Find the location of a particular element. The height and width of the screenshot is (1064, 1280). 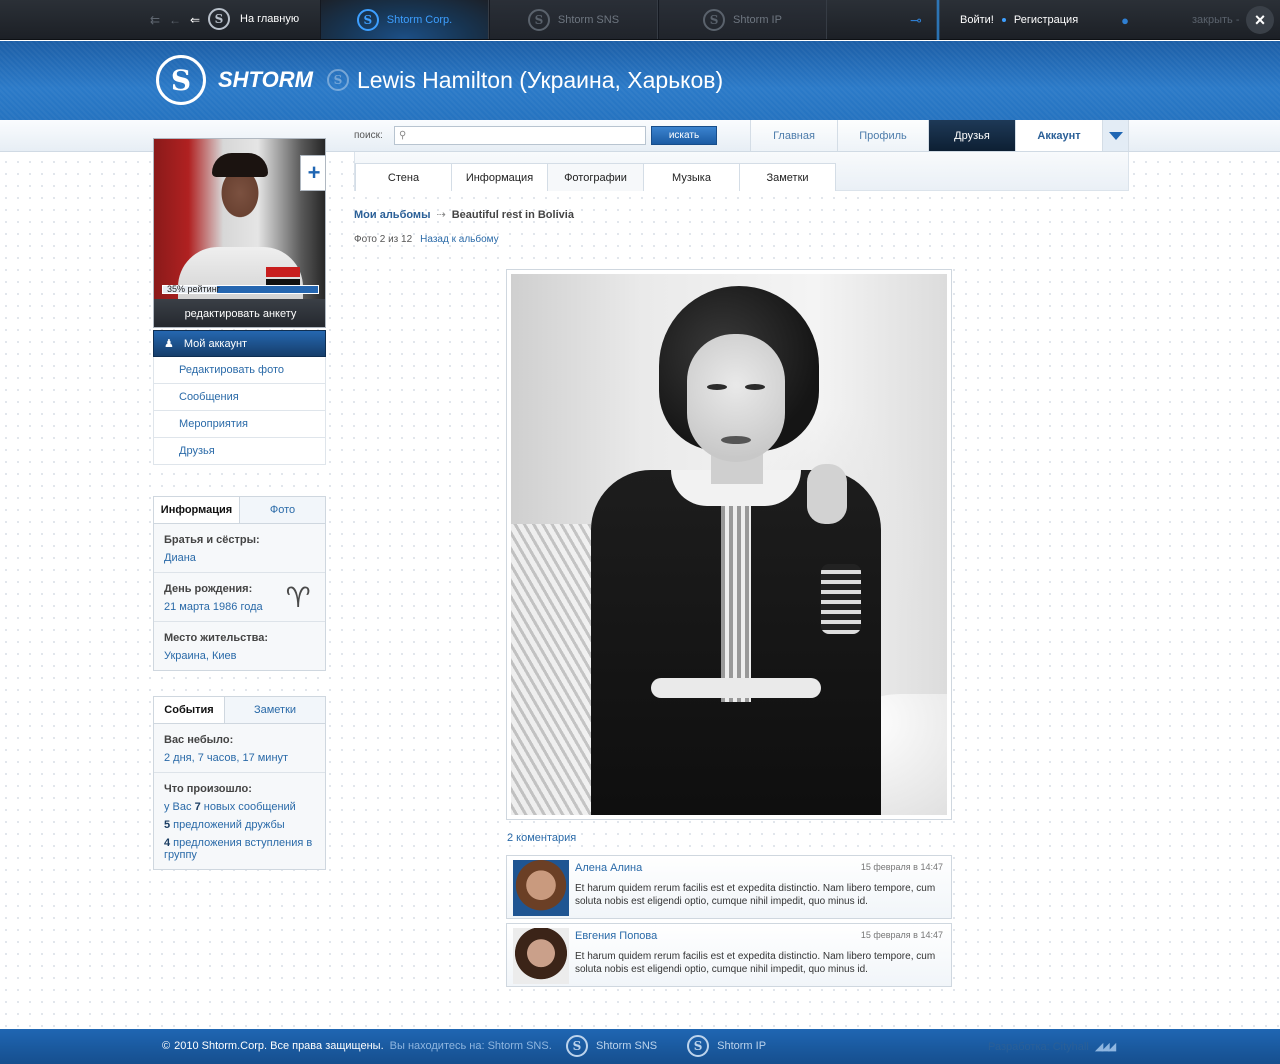

location-text: Вы находитесь на: Shtorm SNS. is located at coordinates (470, 1046).